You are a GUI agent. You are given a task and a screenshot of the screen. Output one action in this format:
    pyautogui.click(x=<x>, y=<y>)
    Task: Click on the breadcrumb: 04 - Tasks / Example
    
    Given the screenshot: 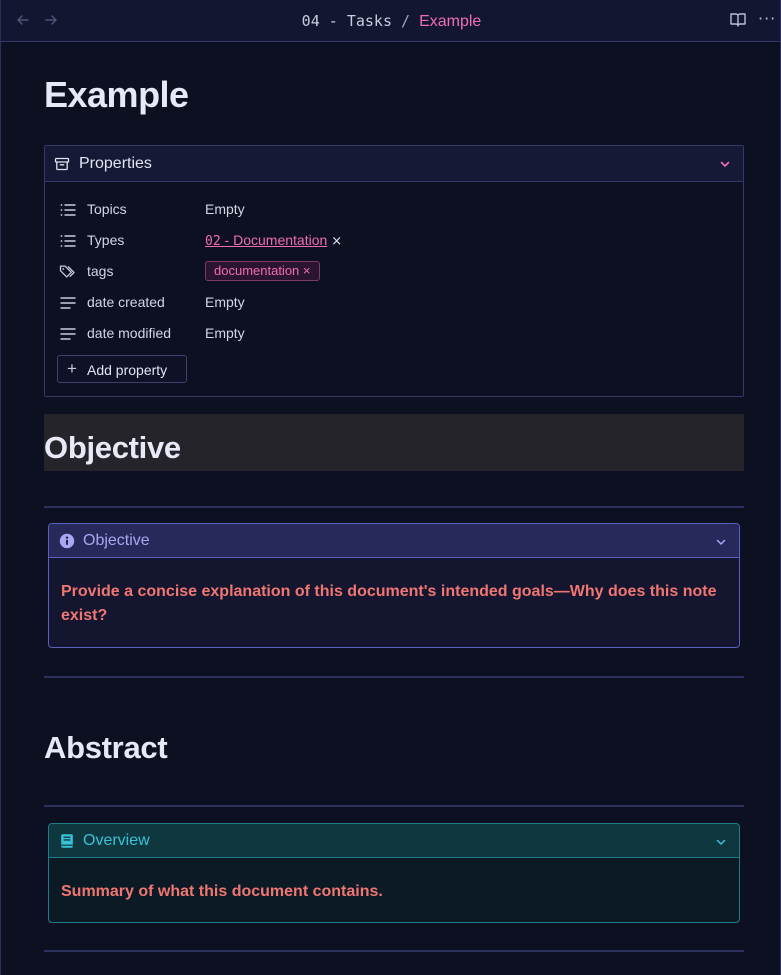 What is the action you would take?
    pyautogui.click(x=391, y=21)
    